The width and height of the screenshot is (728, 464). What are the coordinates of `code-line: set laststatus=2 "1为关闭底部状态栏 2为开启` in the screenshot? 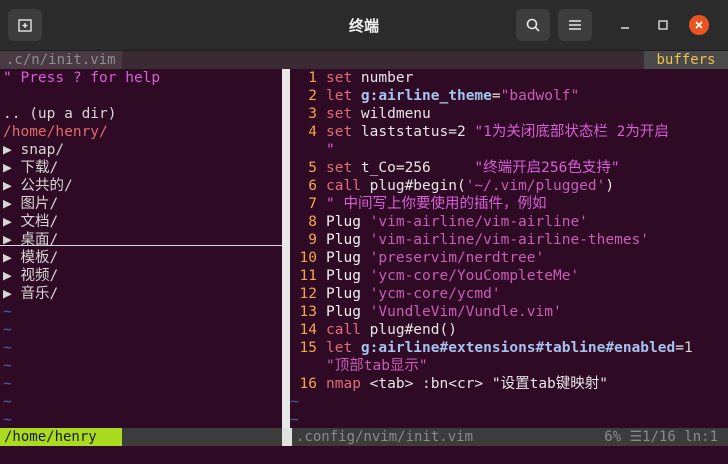 It's located at (497, 132).